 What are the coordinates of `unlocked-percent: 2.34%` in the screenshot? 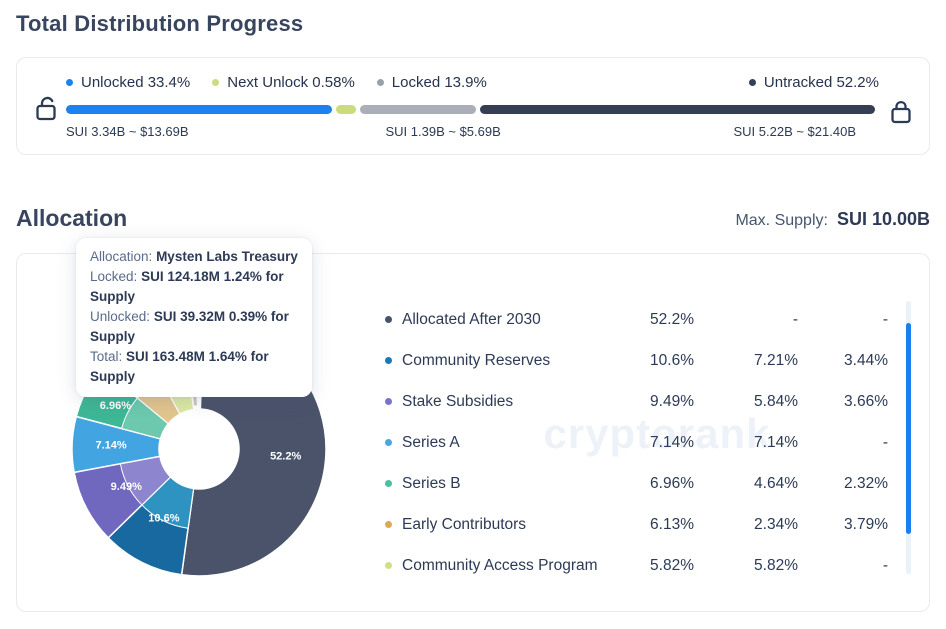 It's located at (776, 524).